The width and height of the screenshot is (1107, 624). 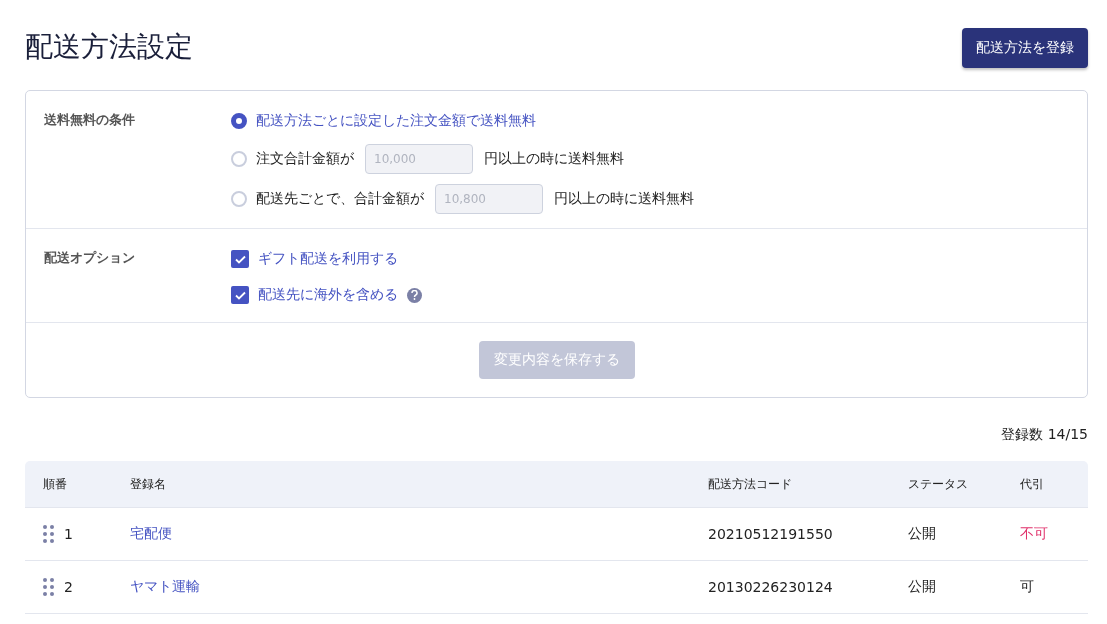 I want to click on column-header: 登録名, so click(x=148, y=484).